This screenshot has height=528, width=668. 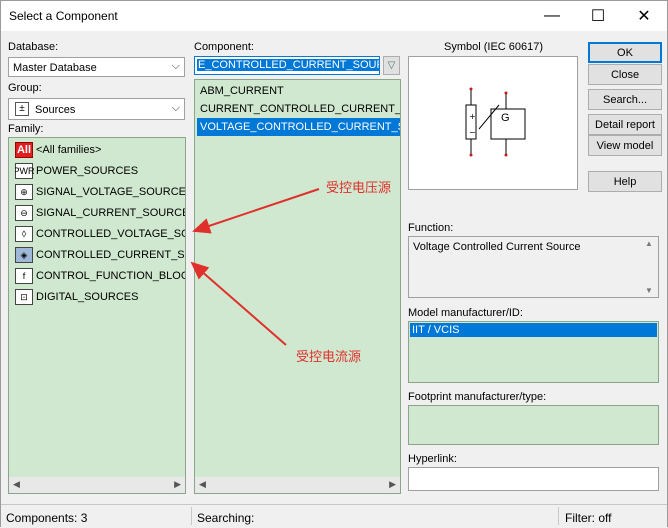 What do you see at coordinates (359, 187) in the screenshot?
I see `annotation-controlled-voltage: 受控电压源` at bounding box center [359, 187].